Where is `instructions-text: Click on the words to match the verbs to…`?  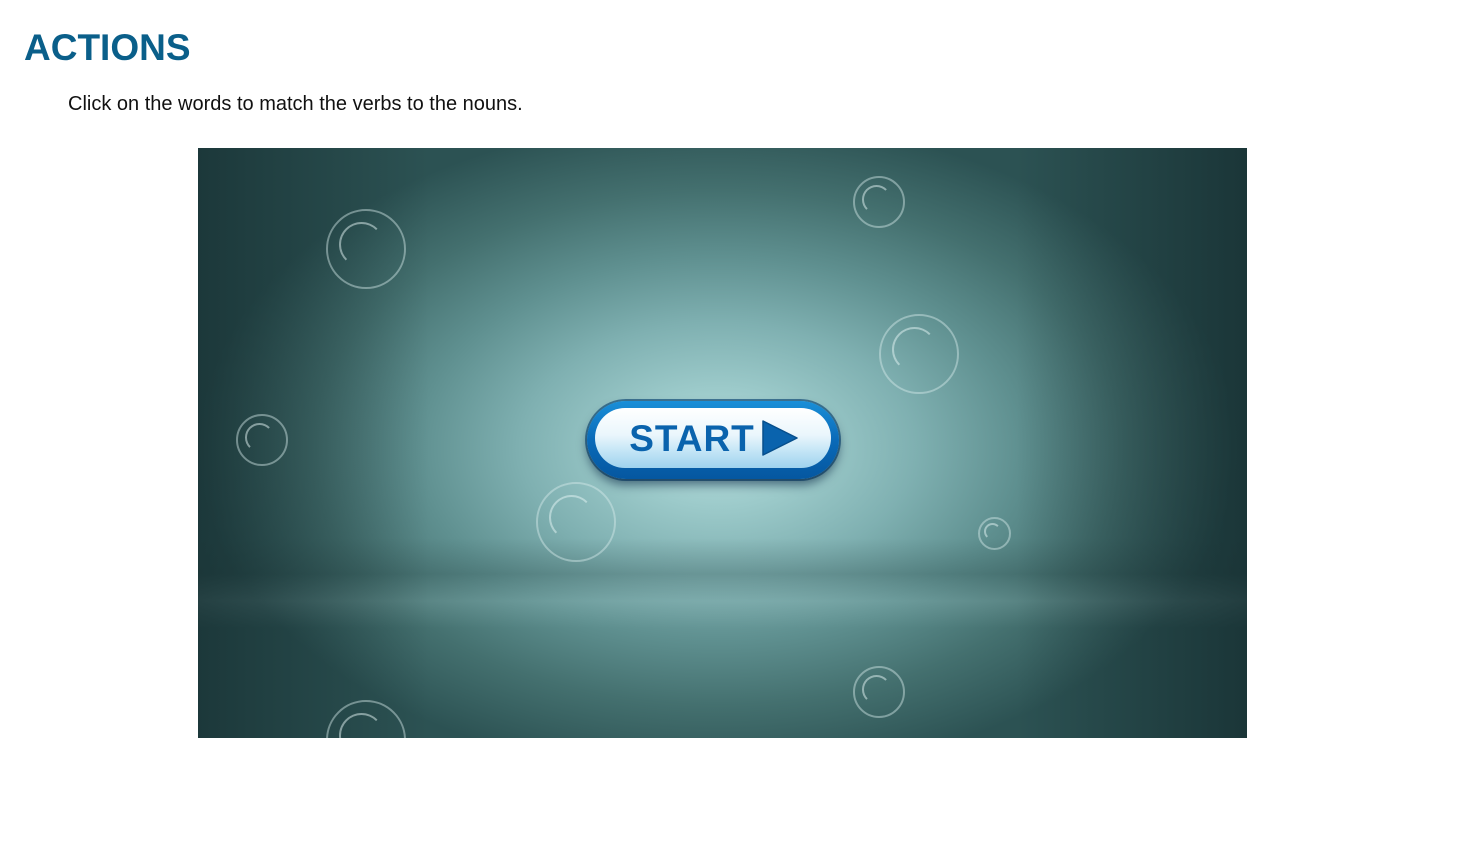
instructions-text: Click on the words to match the verbs to… is located at coordinates (295, 104).